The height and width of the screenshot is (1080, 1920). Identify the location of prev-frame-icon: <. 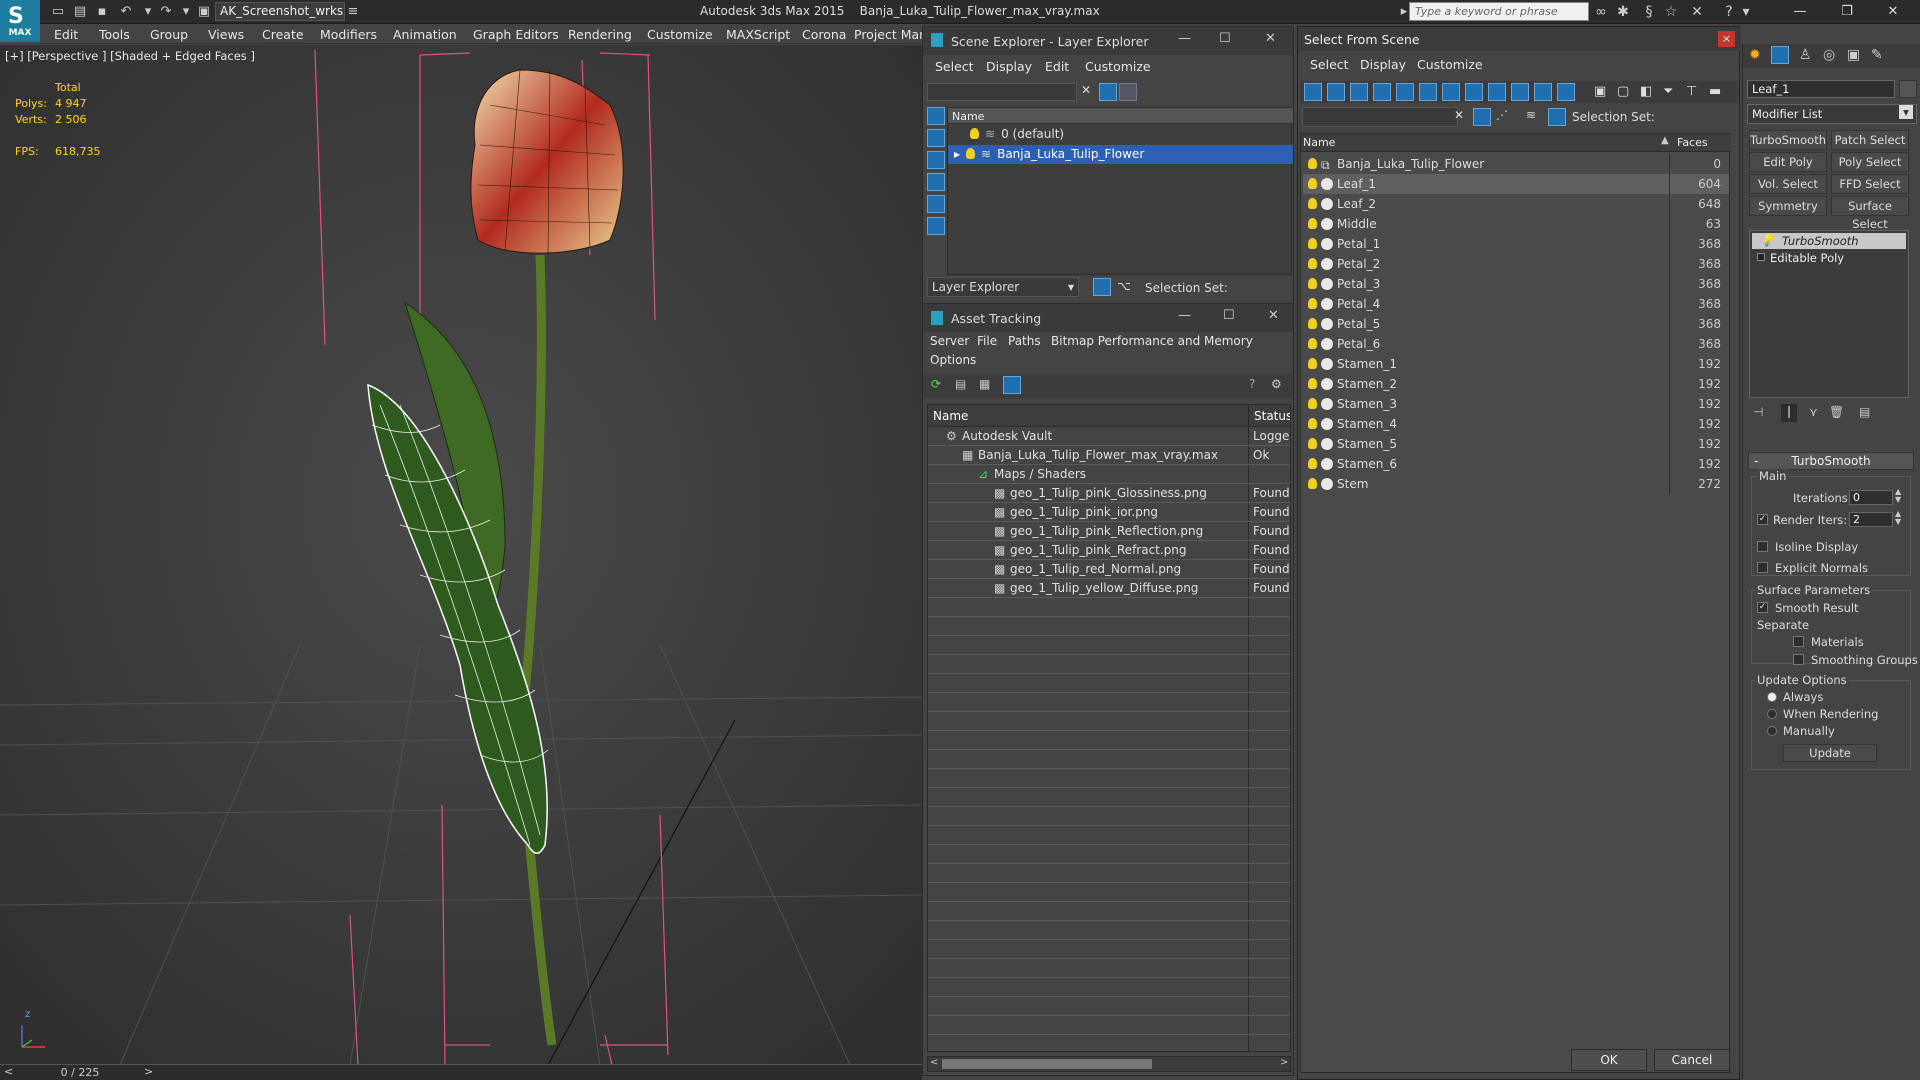
(8, 1071).